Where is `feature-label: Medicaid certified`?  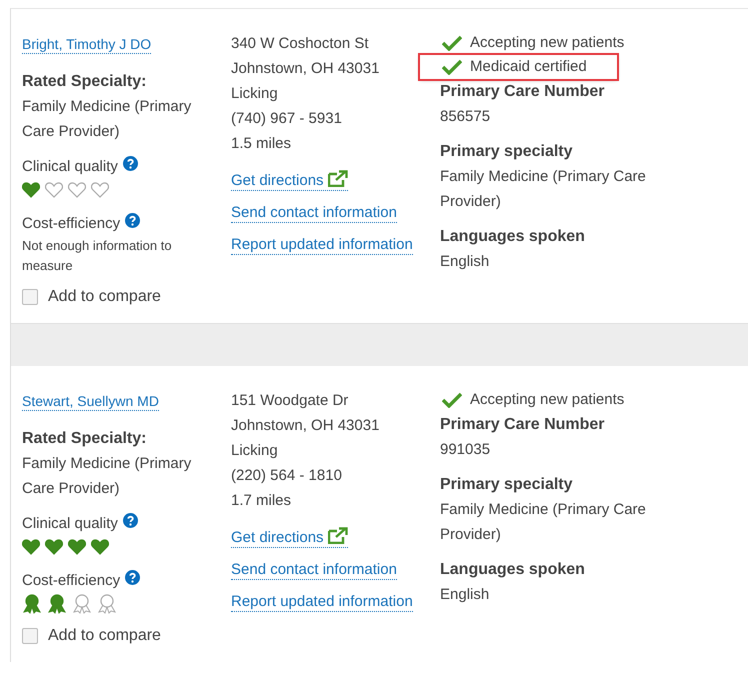
feature-label: Medicaid certified is located at coordinates (528, 67).